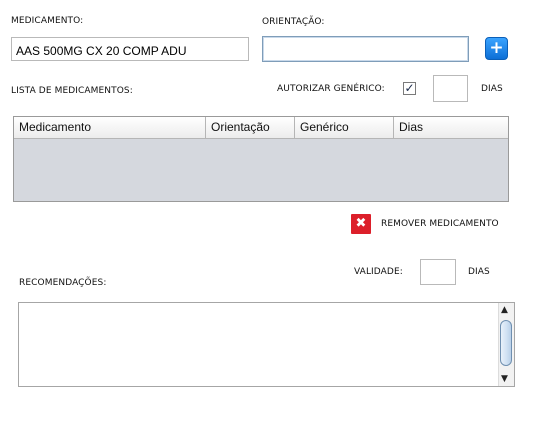 This screenshot has height=439, width=543. Describe the element at coordinates (250, 127) in the screenshot. I see `column-header-orientacao: Orientação` at that location.